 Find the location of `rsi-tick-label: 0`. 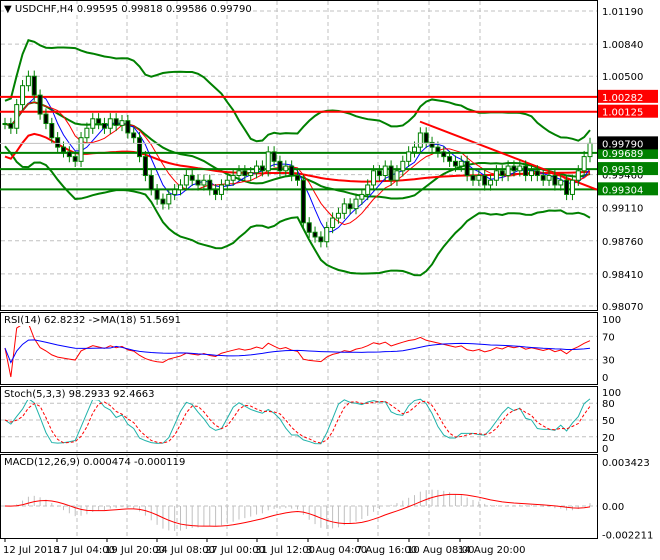

rsi-tick-label: 0 is located at coordinates (605, 378).